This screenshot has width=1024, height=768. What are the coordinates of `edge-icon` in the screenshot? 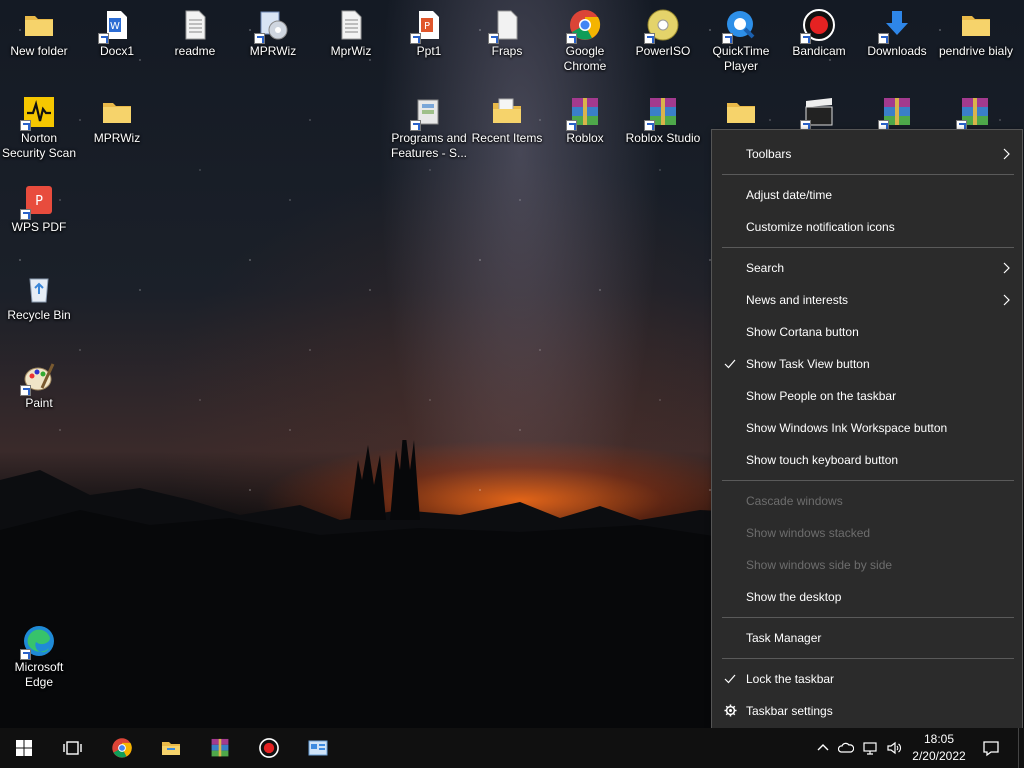 It's located at (38, 642).